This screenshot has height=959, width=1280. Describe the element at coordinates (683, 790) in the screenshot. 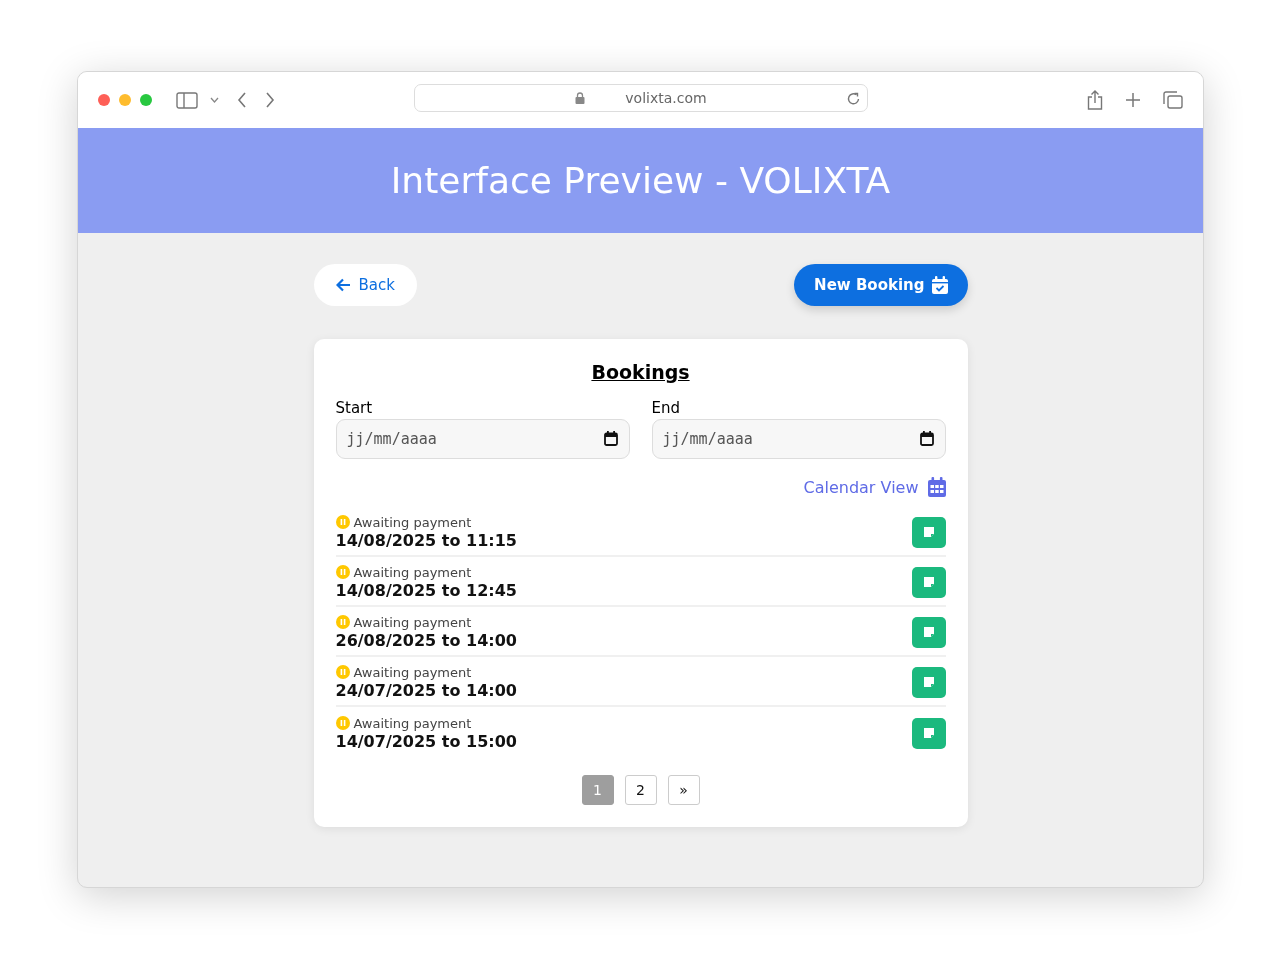

I see `page-button: »` at that location.